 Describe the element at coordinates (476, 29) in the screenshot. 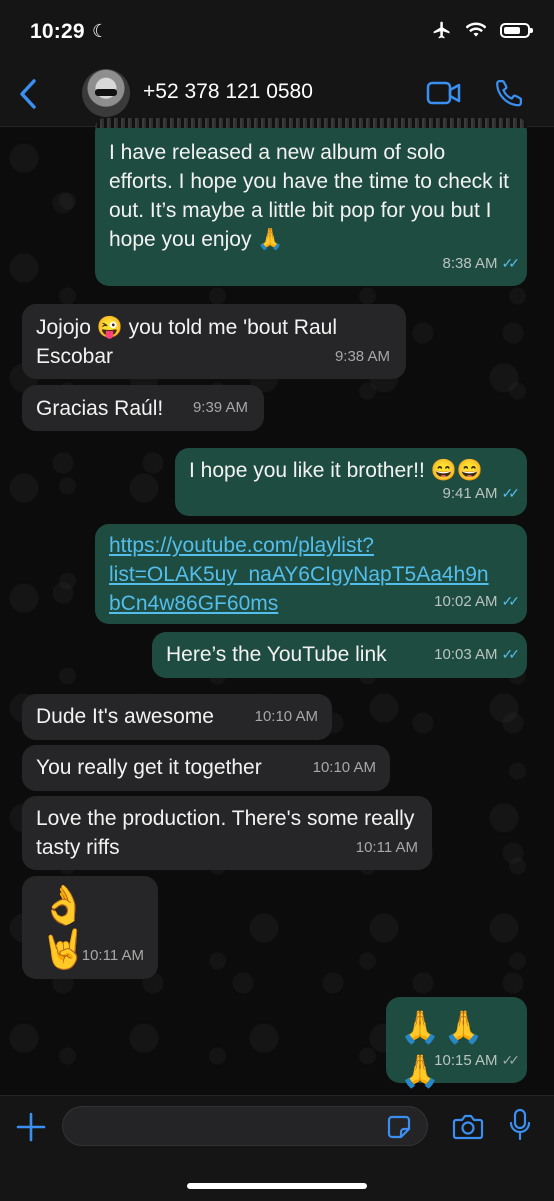

I see `wifi-icon` at that location.